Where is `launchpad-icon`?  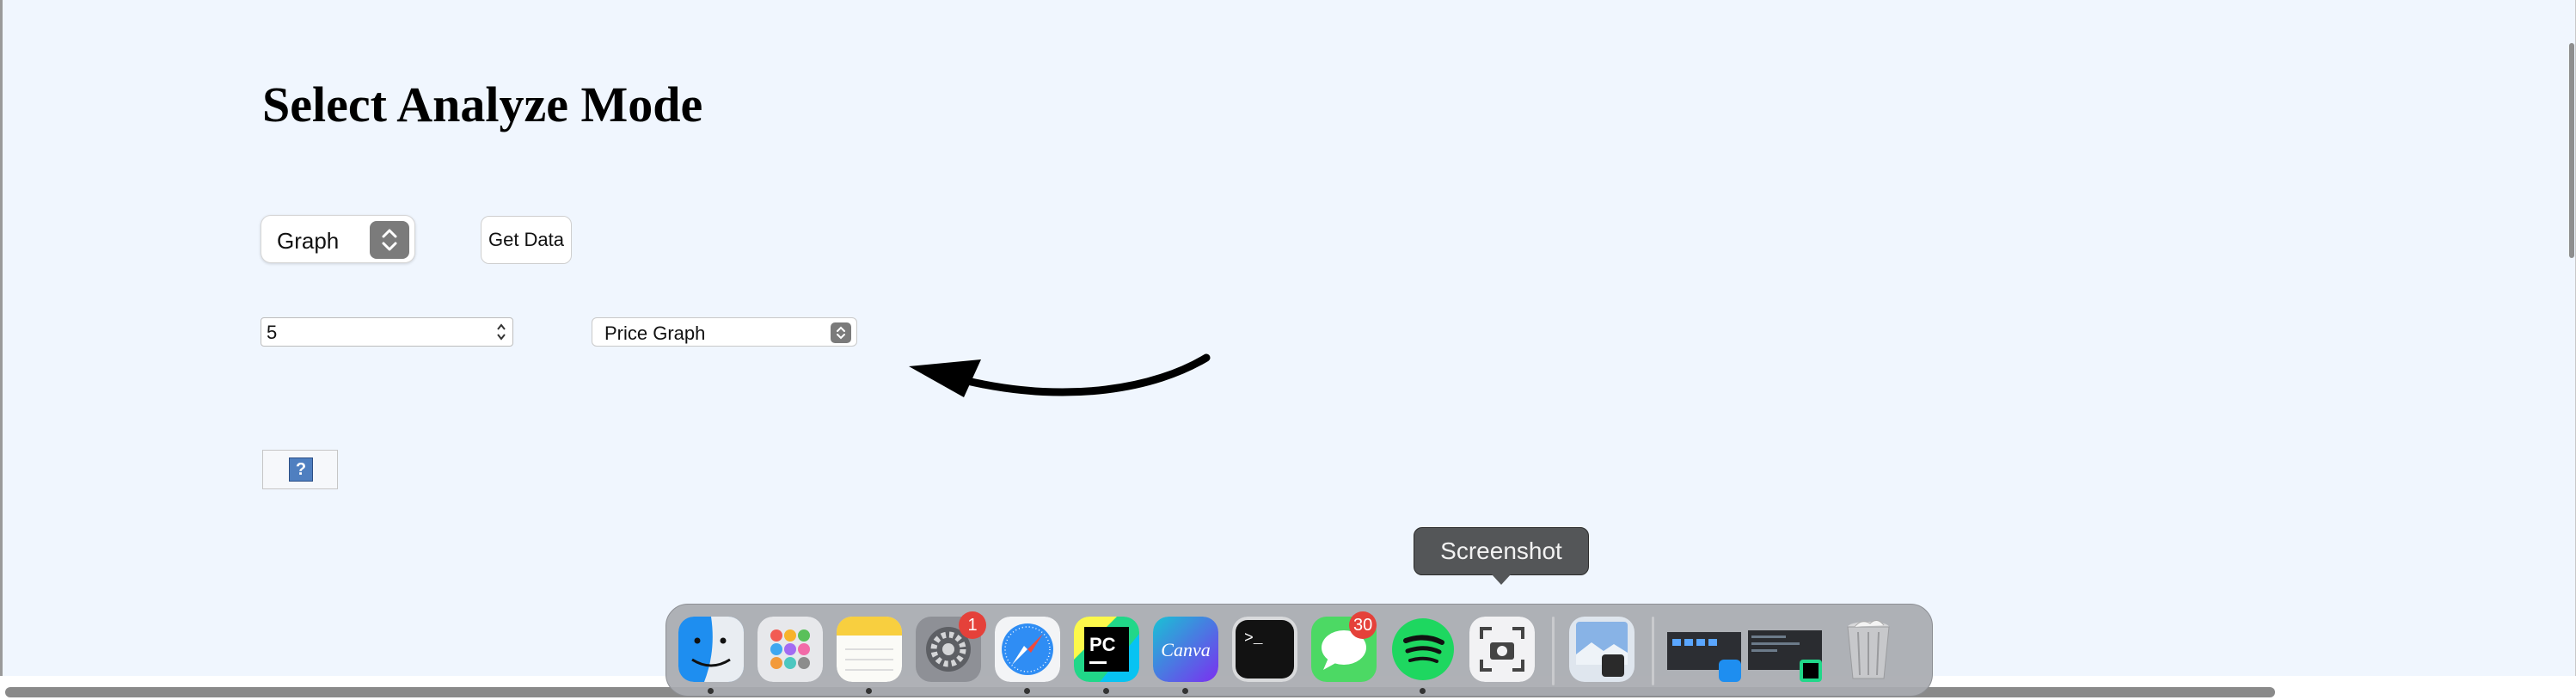 launchpad-icon is located at coordinates (790, 649).